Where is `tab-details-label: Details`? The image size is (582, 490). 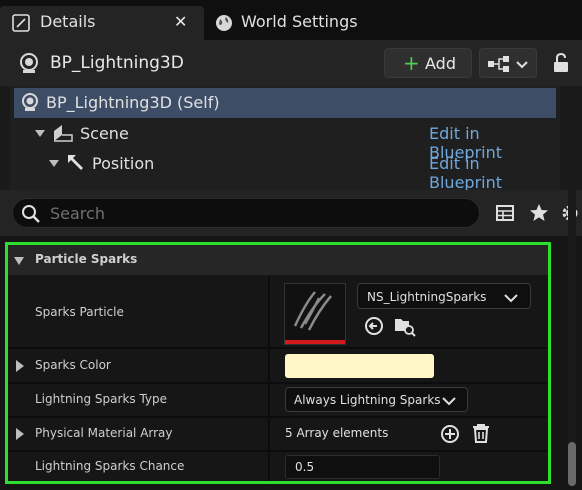 tab-details-label: Details is located at coordinates (68, 21).